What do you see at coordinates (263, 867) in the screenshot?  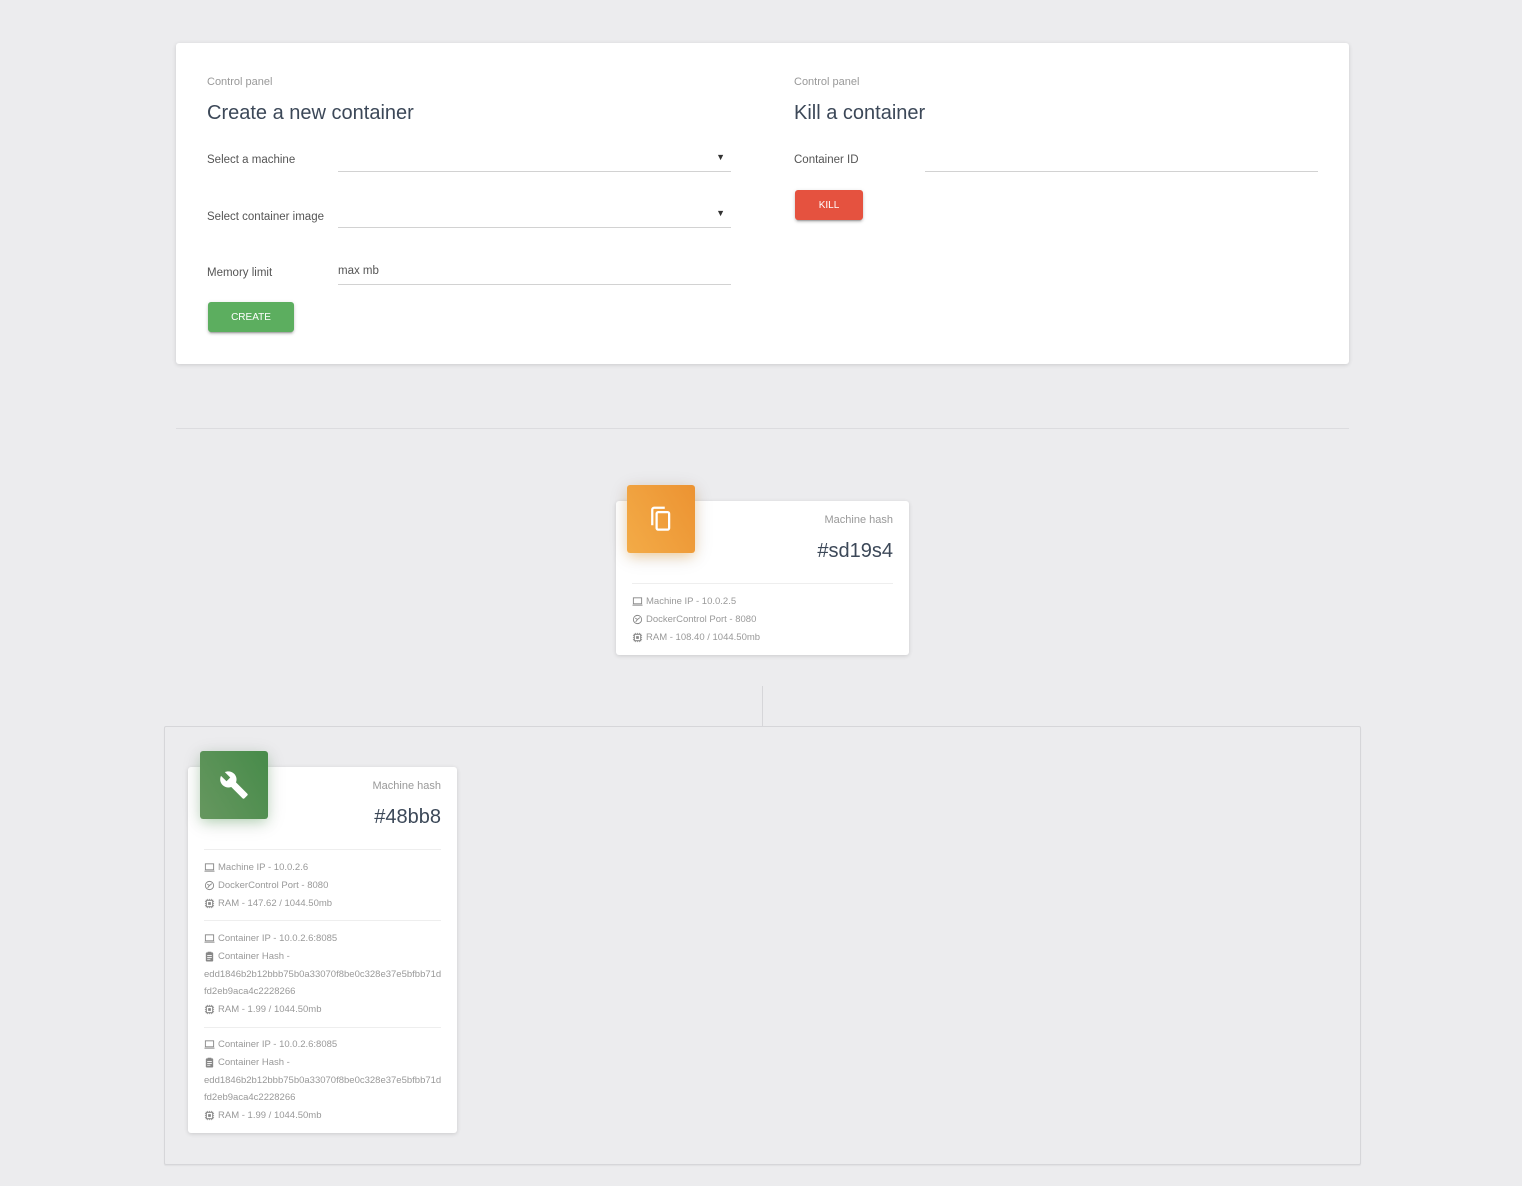 I see `machine-ip-text: Machine IP - 10.0.2.6` at bounding box center [263, 867].